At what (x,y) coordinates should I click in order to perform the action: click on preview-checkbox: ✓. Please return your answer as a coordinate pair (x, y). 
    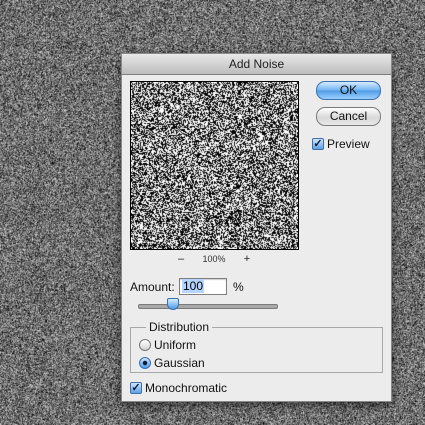
    Looking at the image, I should click on (318, 144).